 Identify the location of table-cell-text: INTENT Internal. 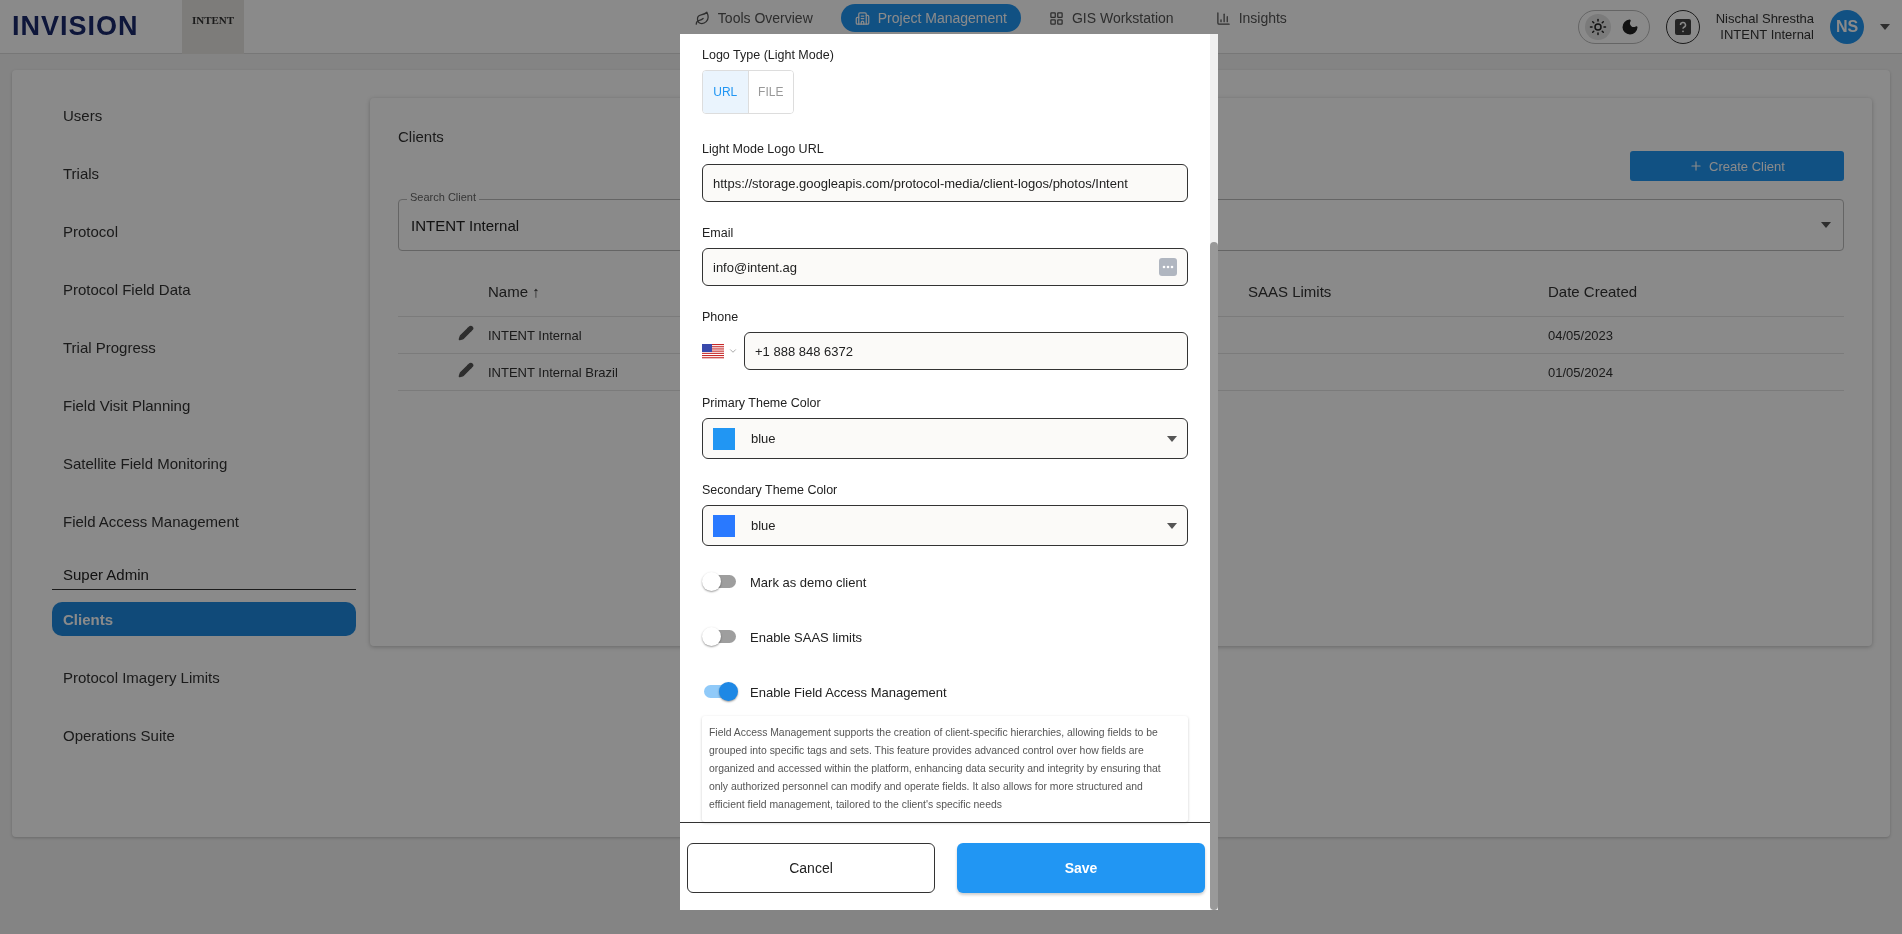
(535, 335).